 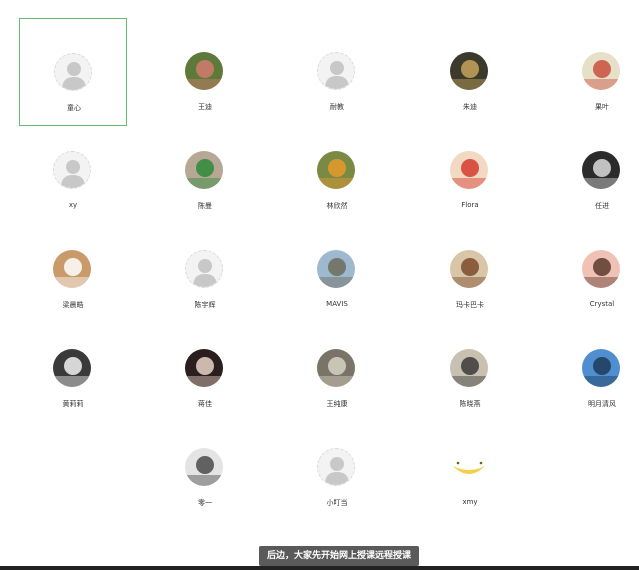 What do you see at coordinates (602, 404) in the screenshot?
I see `participant-name: 明月清风` at bounding box center [602, 404].